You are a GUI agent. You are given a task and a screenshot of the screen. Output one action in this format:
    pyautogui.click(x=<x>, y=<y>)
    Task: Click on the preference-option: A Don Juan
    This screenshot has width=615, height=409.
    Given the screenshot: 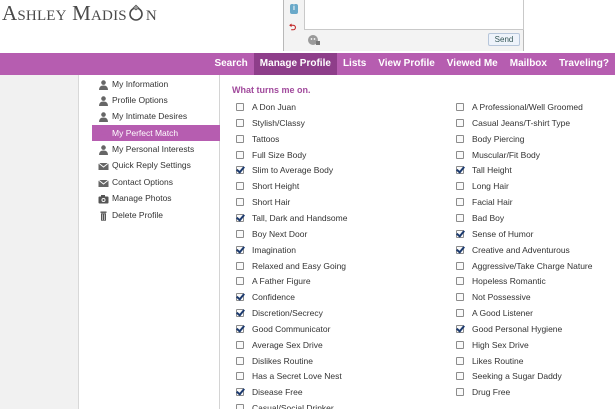 What is the action you would take?
    pyautogui.click(x=326, y=107)
    